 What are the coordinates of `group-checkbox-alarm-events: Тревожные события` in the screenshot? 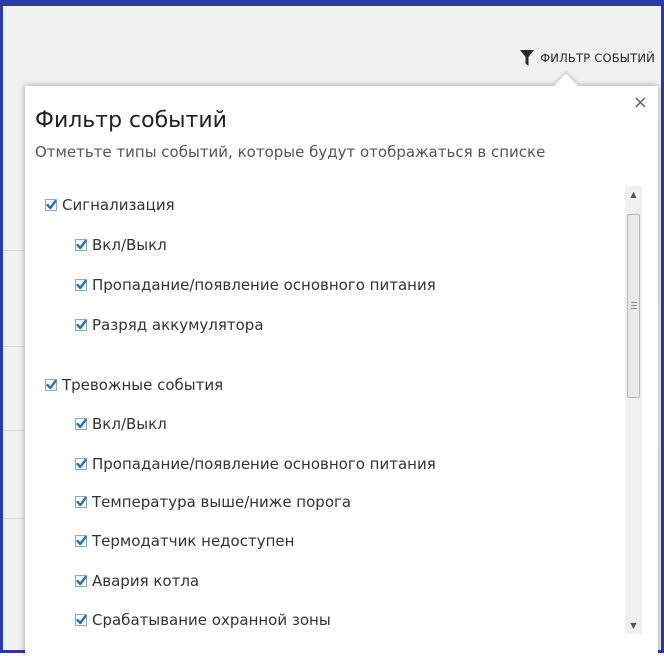 It's located at (134, 385).